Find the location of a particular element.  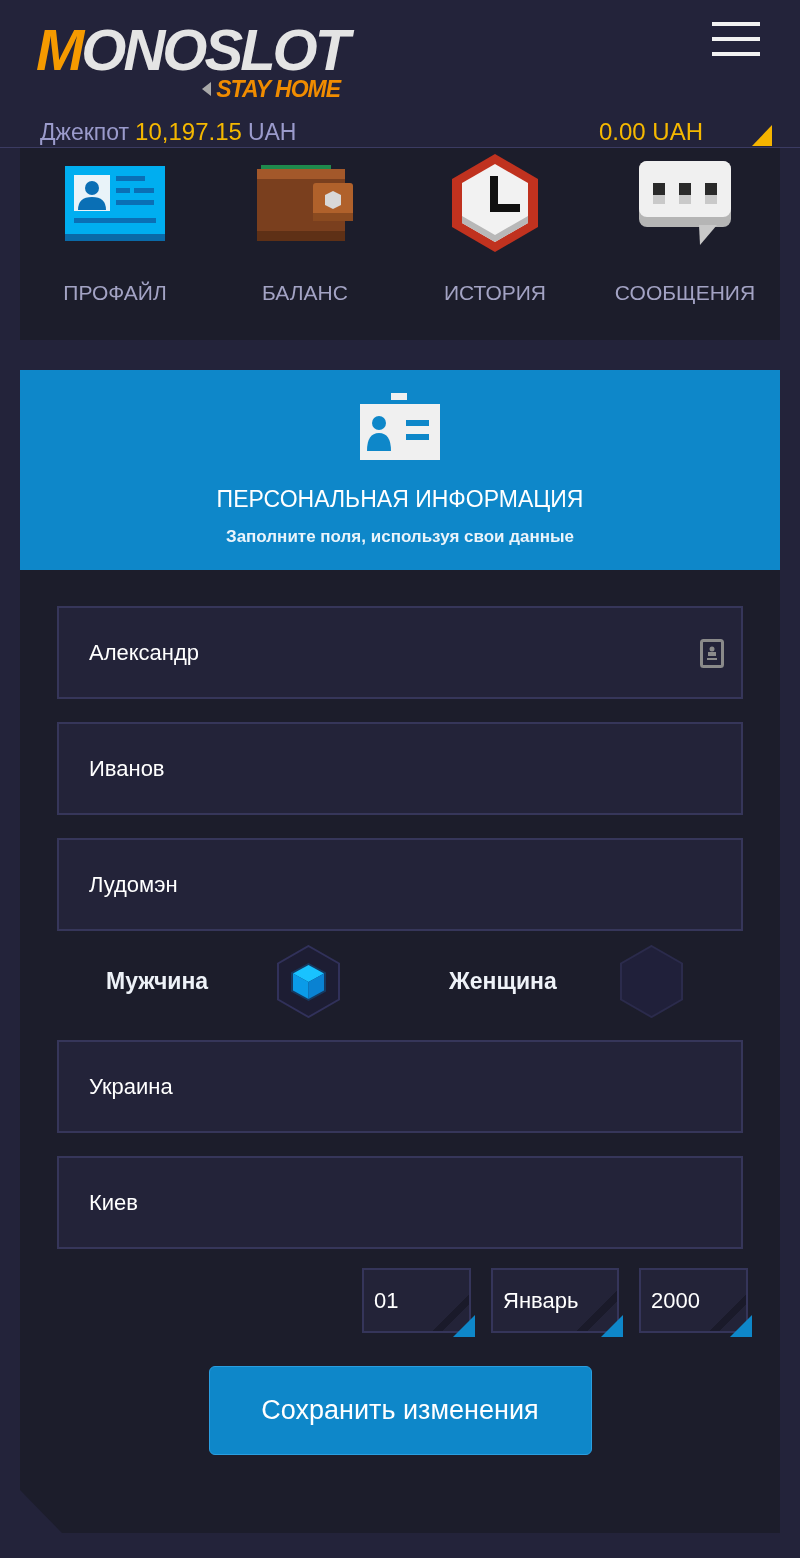

text-field: Украина is located at coordinates (400, 1086).